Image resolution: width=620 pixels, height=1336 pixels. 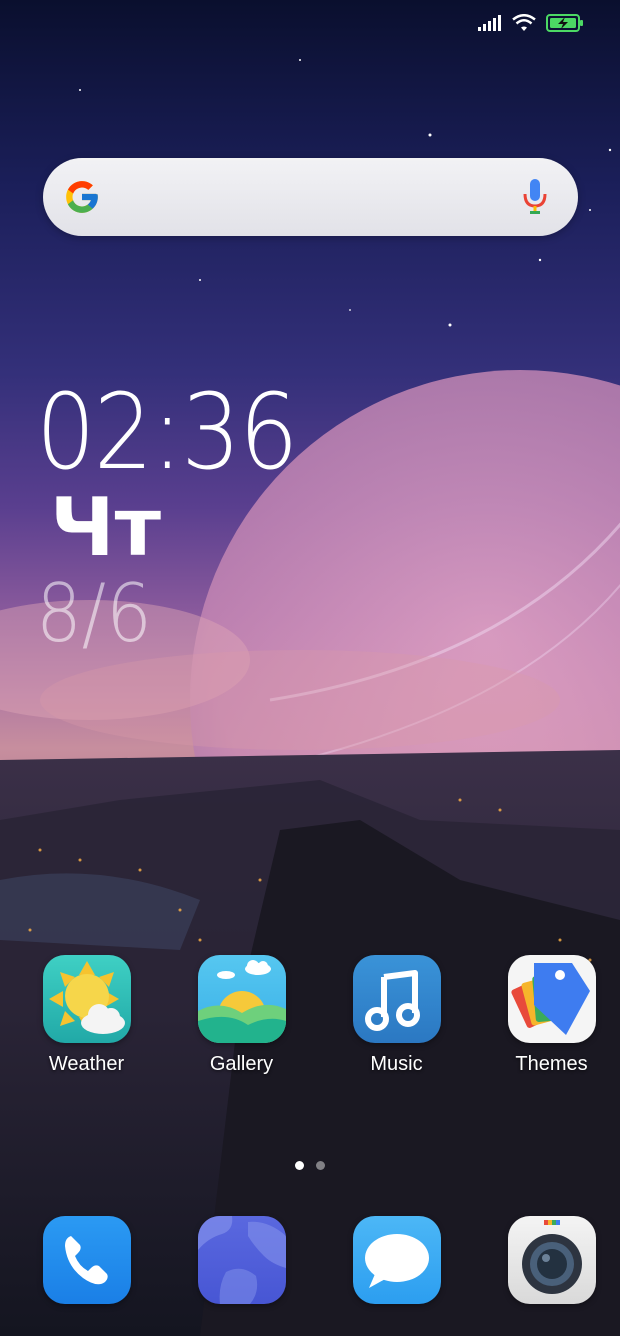 What do you see at coordinates (106, 527) in the screenshot?
I see `clock-day: Чт` at bounding box center [106, 527].